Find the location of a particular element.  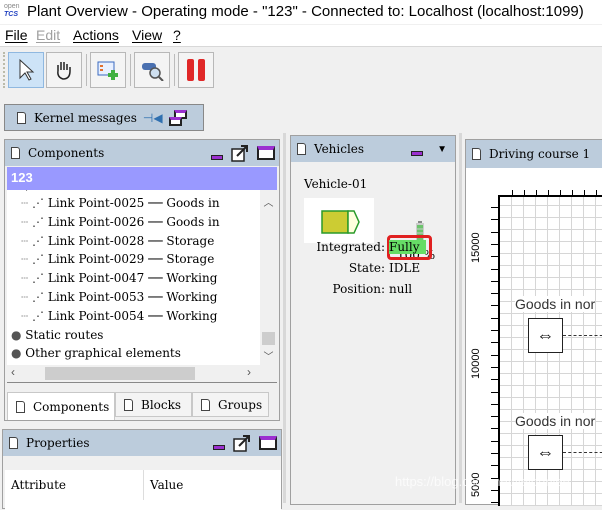

station-label: Goods in nor is located at coordinates (555, 421).